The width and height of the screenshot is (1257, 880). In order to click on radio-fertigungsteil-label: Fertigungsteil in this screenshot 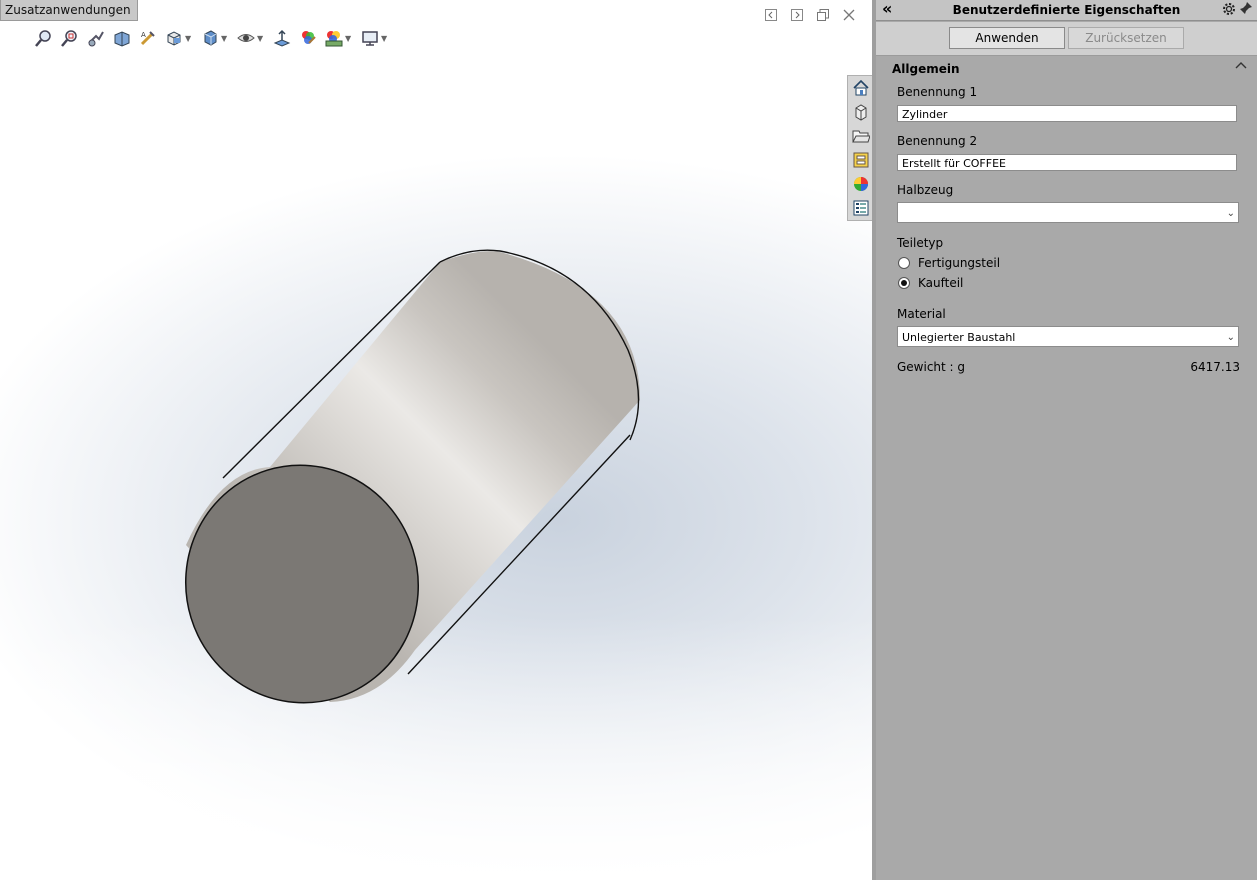, I will do `click(959, 263)`.